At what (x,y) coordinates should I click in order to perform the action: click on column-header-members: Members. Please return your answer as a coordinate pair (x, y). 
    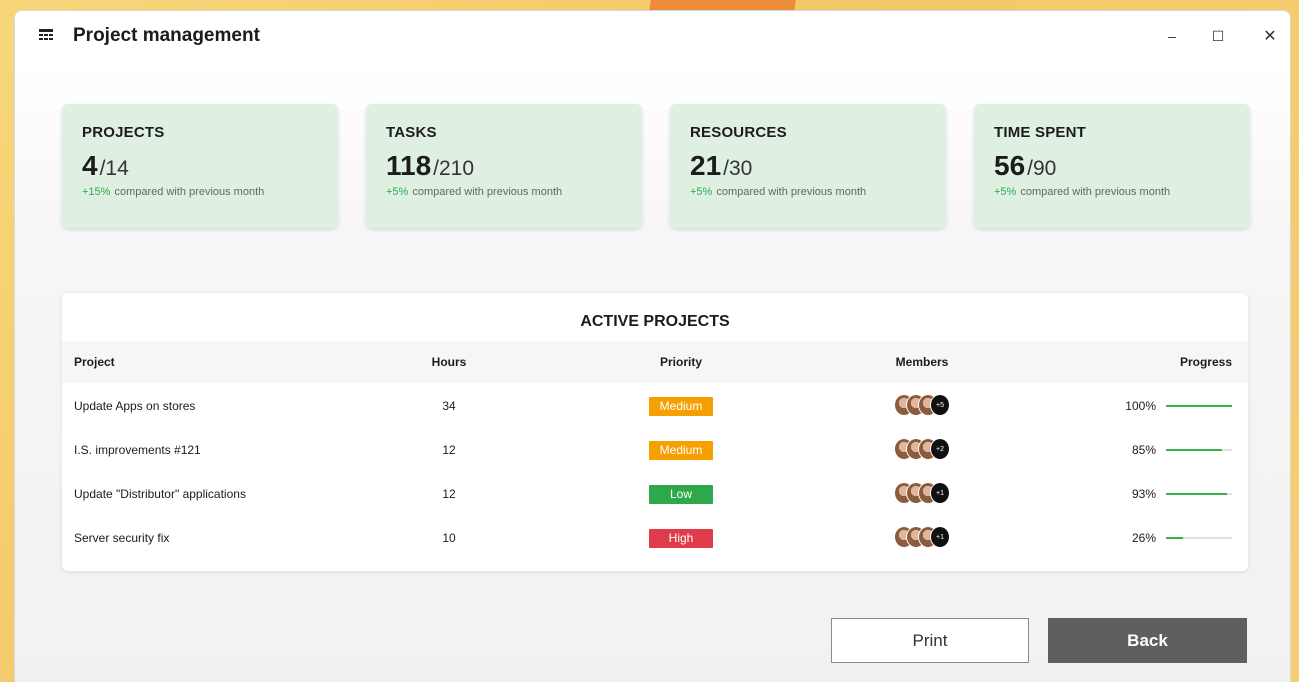
    Looking at the image, I should click on (922, 362).